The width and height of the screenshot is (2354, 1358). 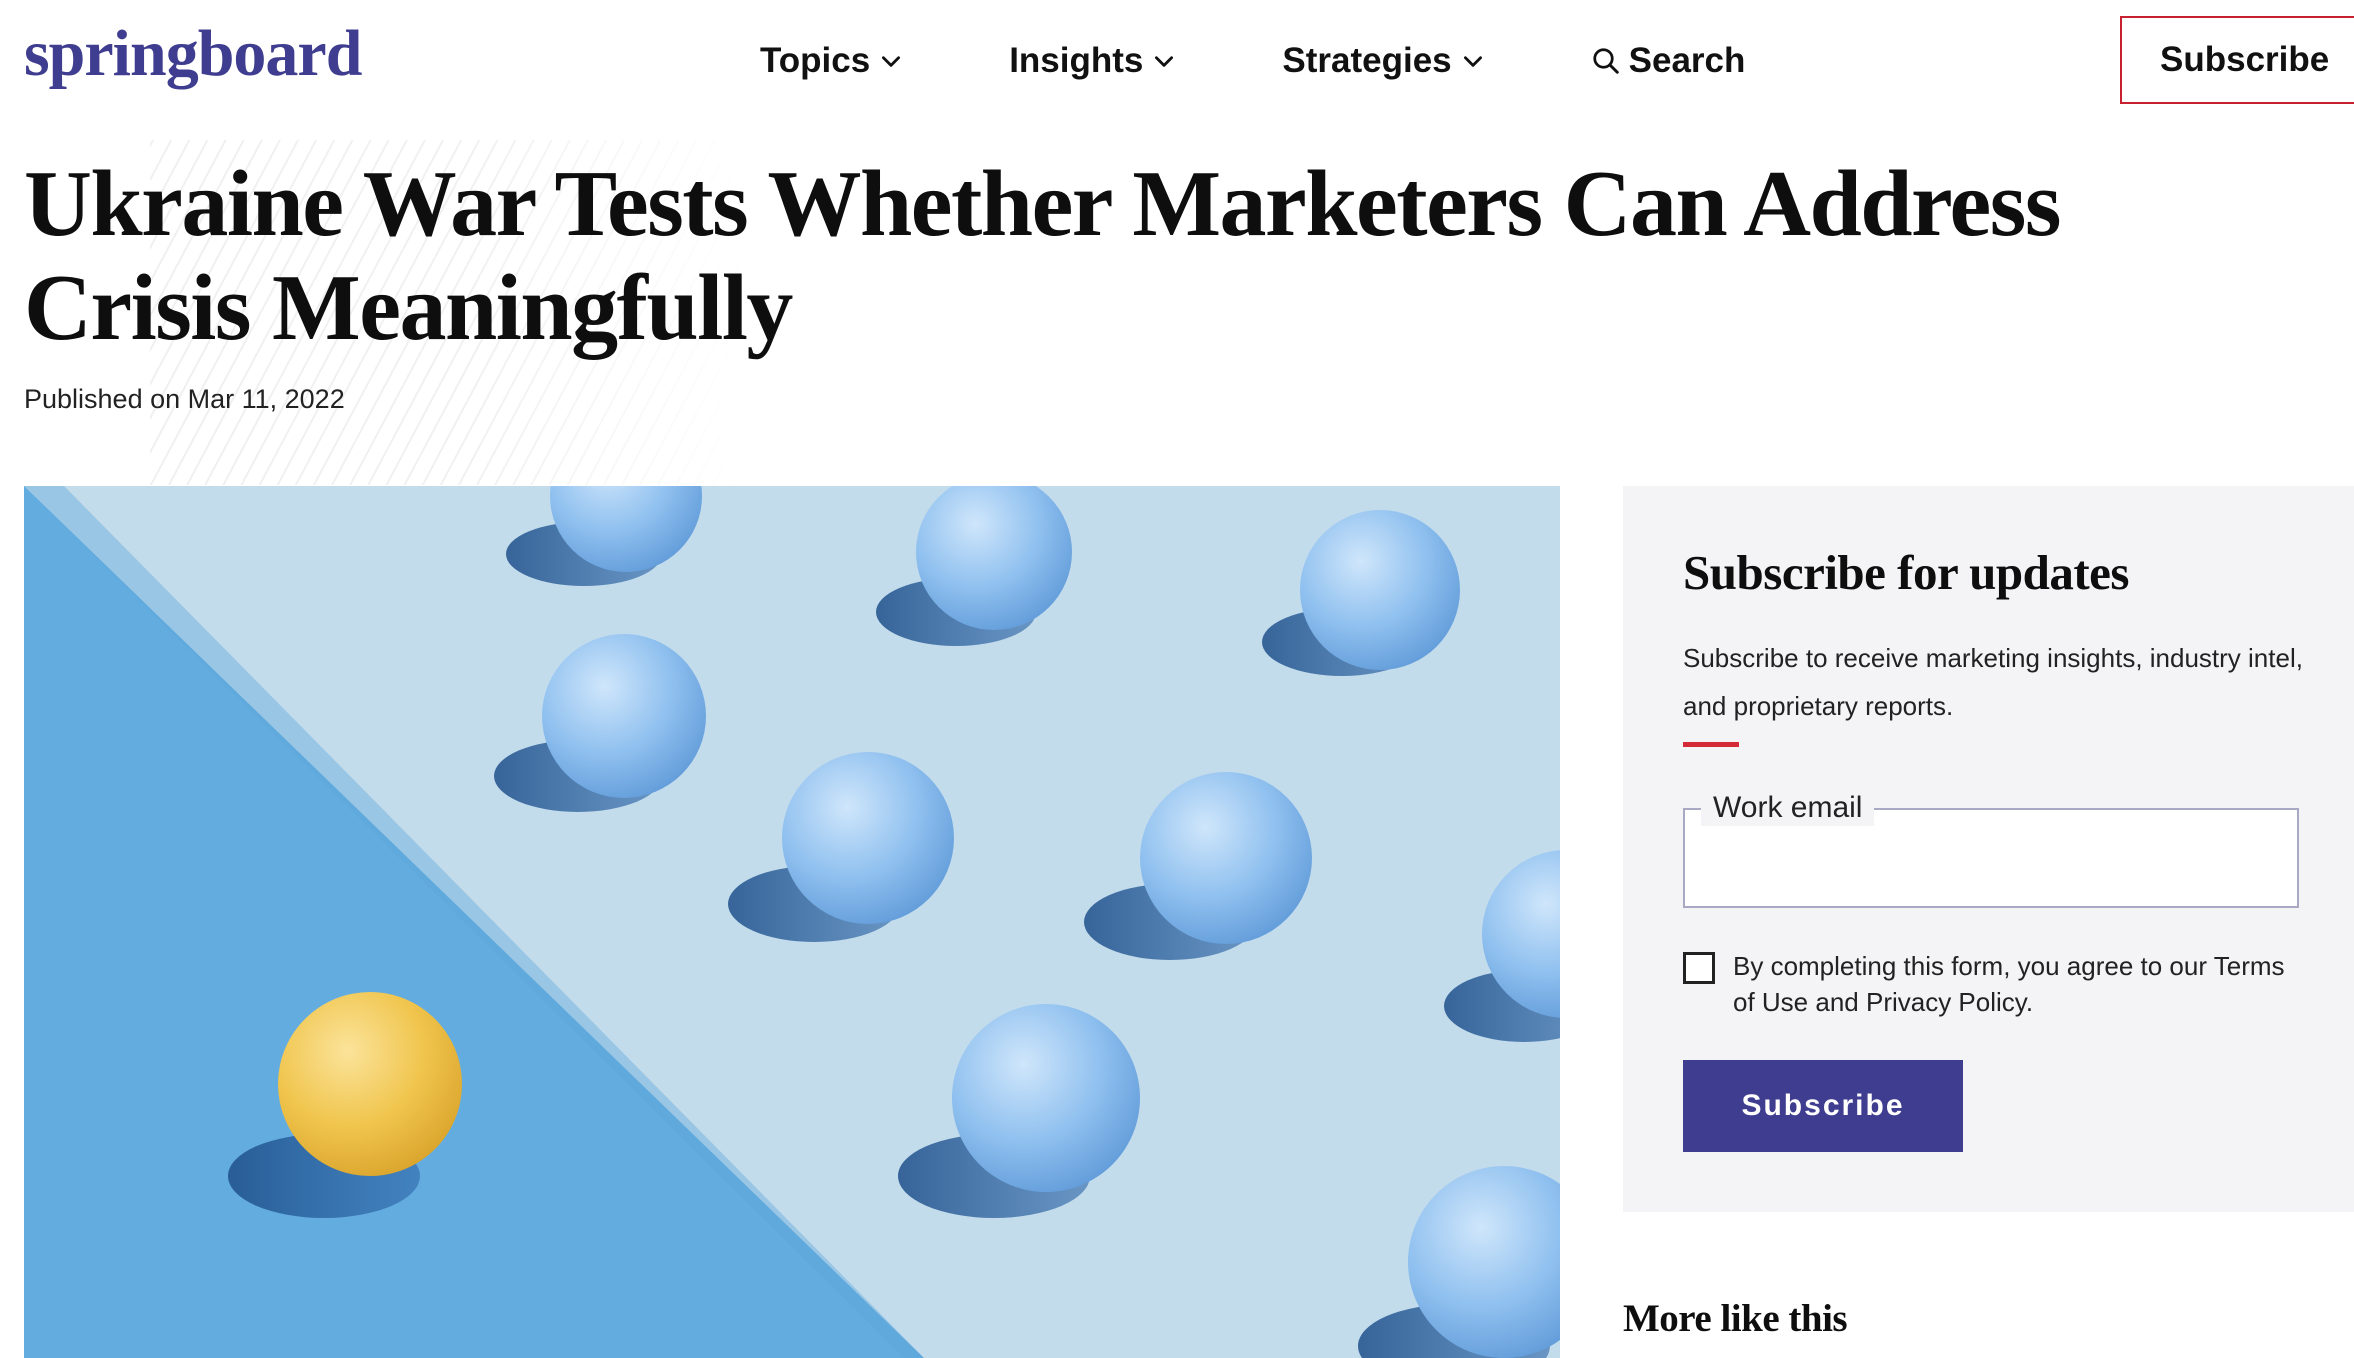 What do you see at coordinates (1735, 1318) in the screenshot?
I see `more-like-this-heading: More like this` at bounding box center [1735, 1318].